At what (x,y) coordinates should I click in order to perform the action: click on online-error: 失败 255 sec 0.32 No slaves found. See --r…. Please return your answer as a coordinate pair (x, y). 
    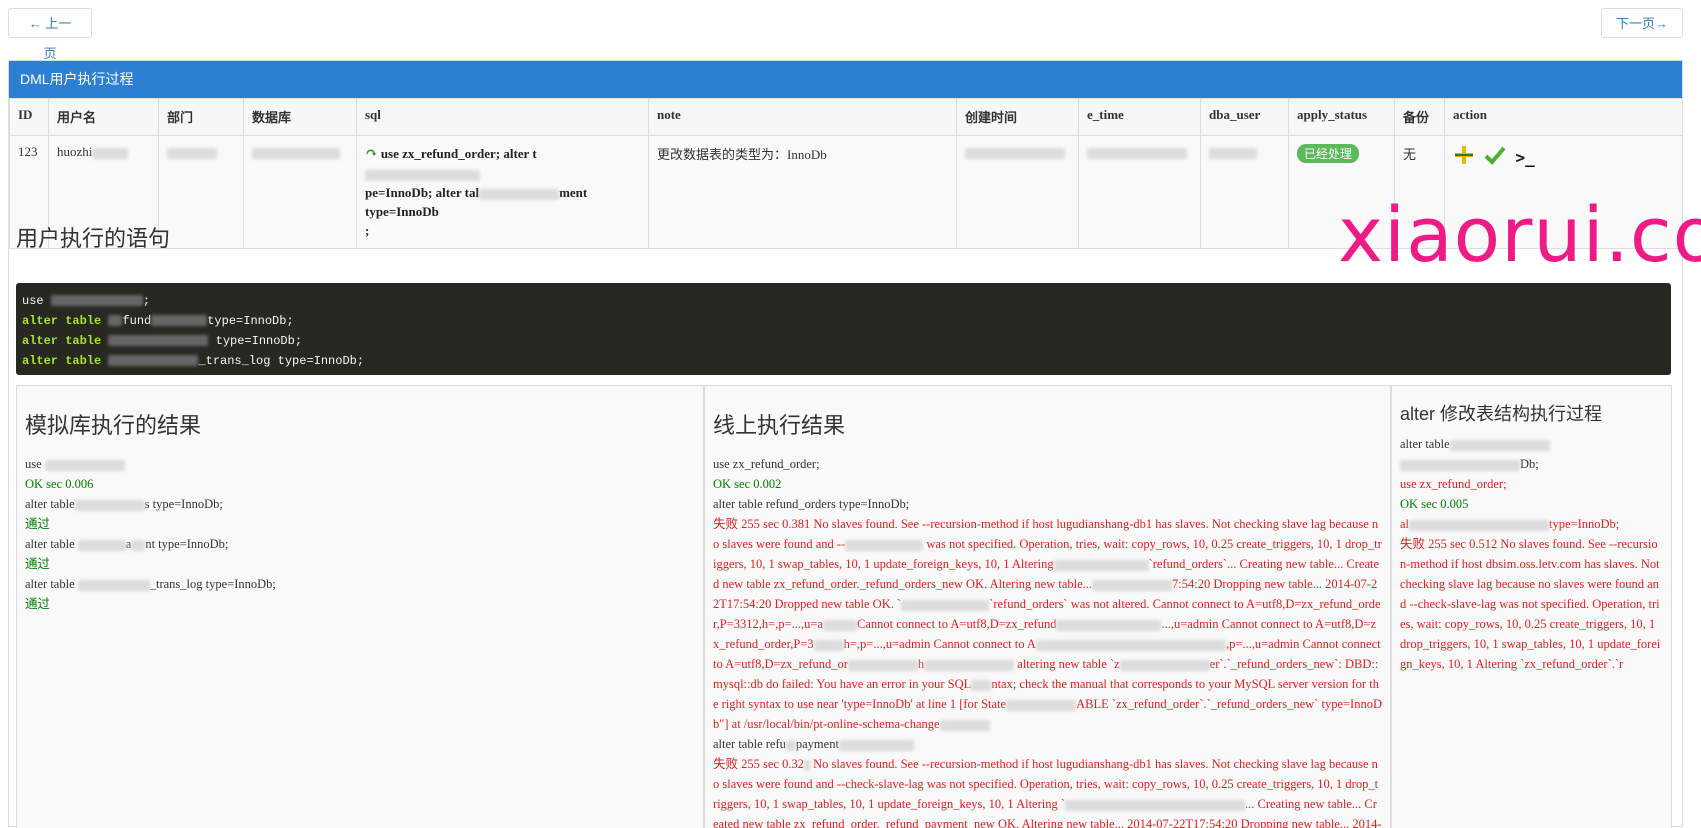
    Looking at the image, I should click on (1047, 792).